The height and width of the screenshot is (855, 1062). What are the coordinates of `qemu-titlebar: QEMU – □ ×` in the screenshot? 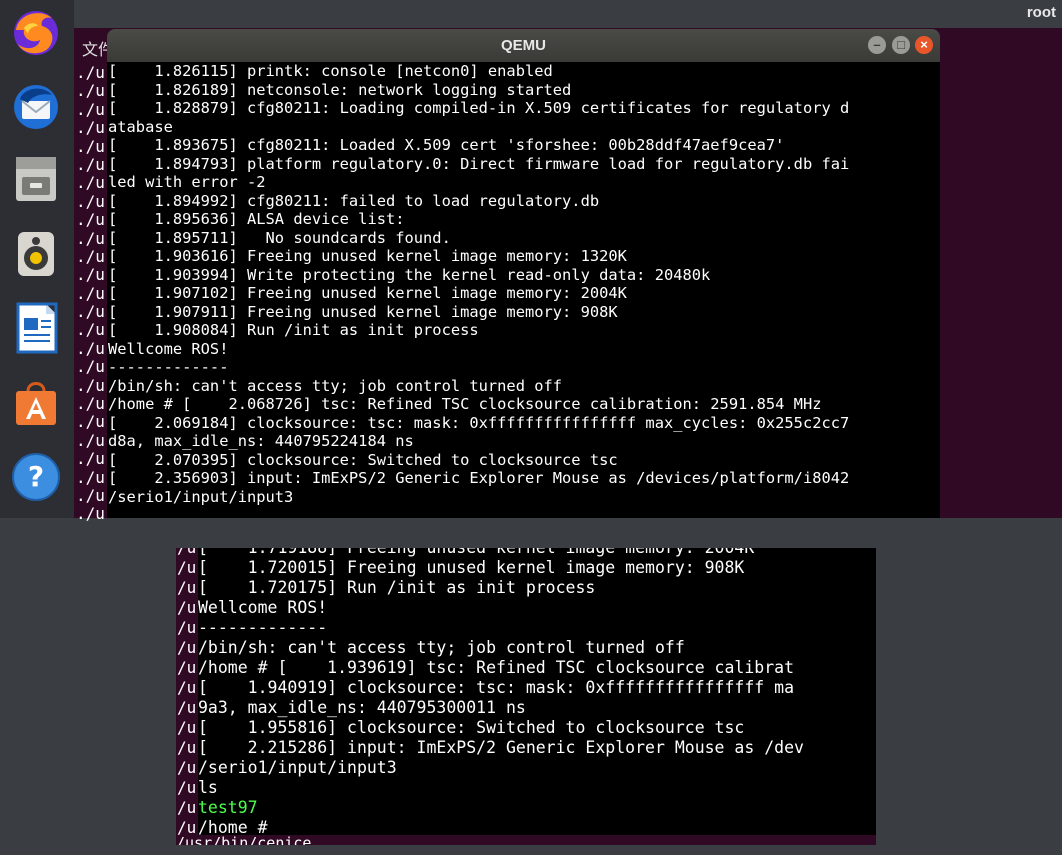 It's located at (523, 45).